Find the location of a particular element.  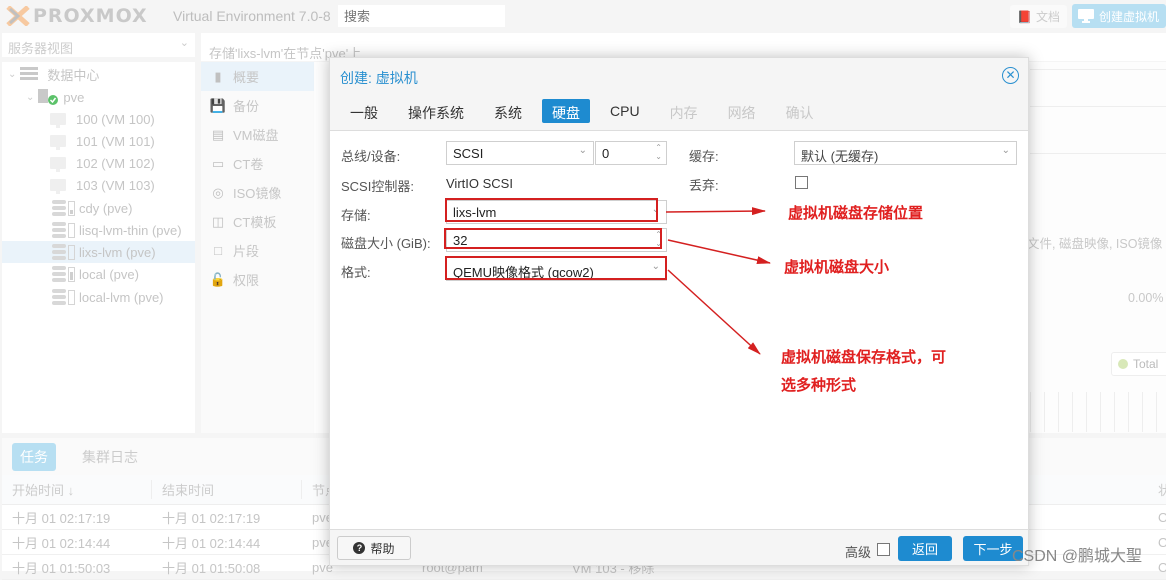

create-vm-label: 创建虚拟机 is located at coordinates (1129, 16).